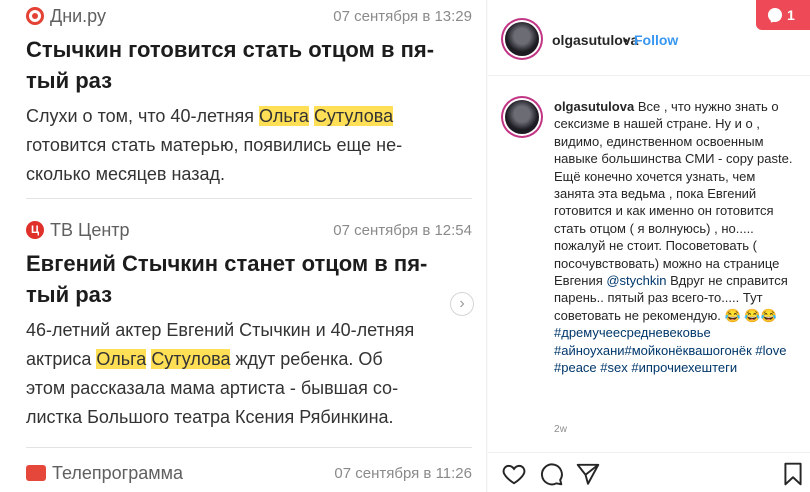 This screenshot has height=492, width=810. I want to click on news-headline-line: Евгений Стычкин станет отцом в пя-, so click(227, 263).